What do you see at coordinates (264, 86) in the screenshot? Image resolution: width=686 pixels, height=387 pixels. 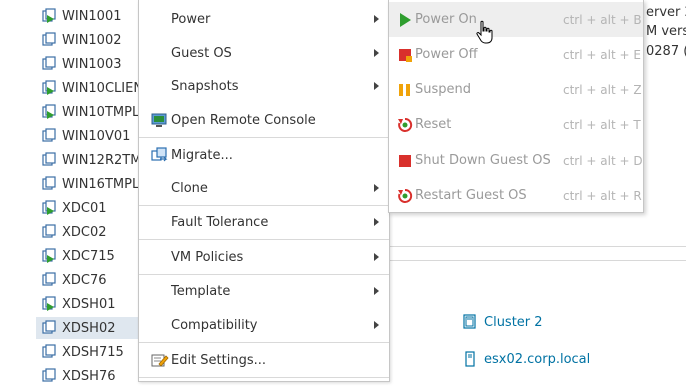 I see `menu-item-snapshots: Snapshots` at bounding box center [264, 86].